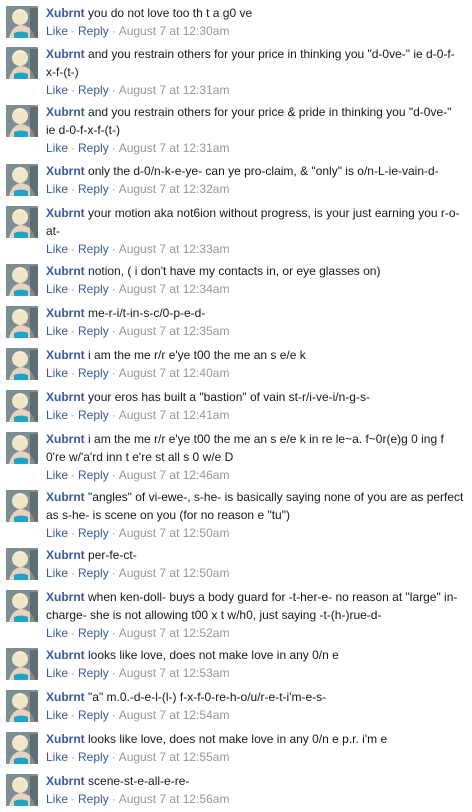  What do you see at coordinates (174, 31) in the screenshot?
I see `comment-timestamp: August 7 at 12:30am` at bounding box center [174, 31].